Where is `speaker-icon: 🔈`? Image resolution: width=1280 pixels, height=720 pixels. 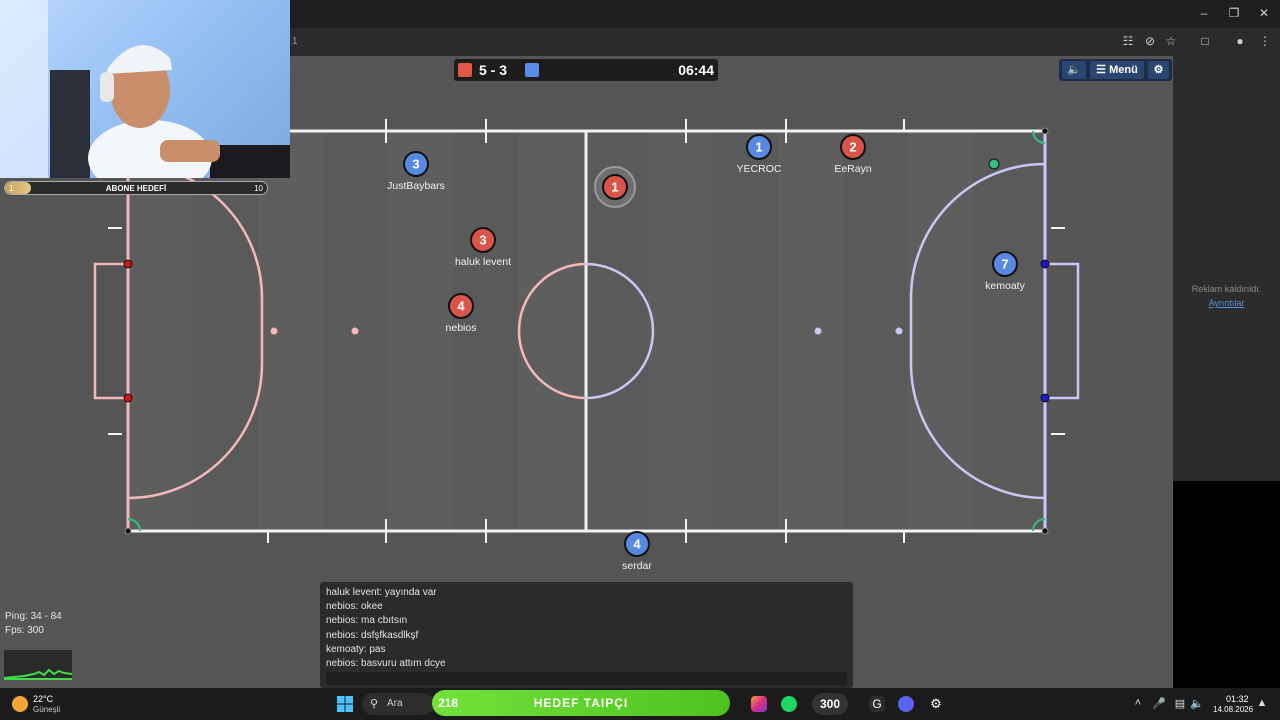 speaker-icon: 🔈 is located at coordinates (1074, 70).